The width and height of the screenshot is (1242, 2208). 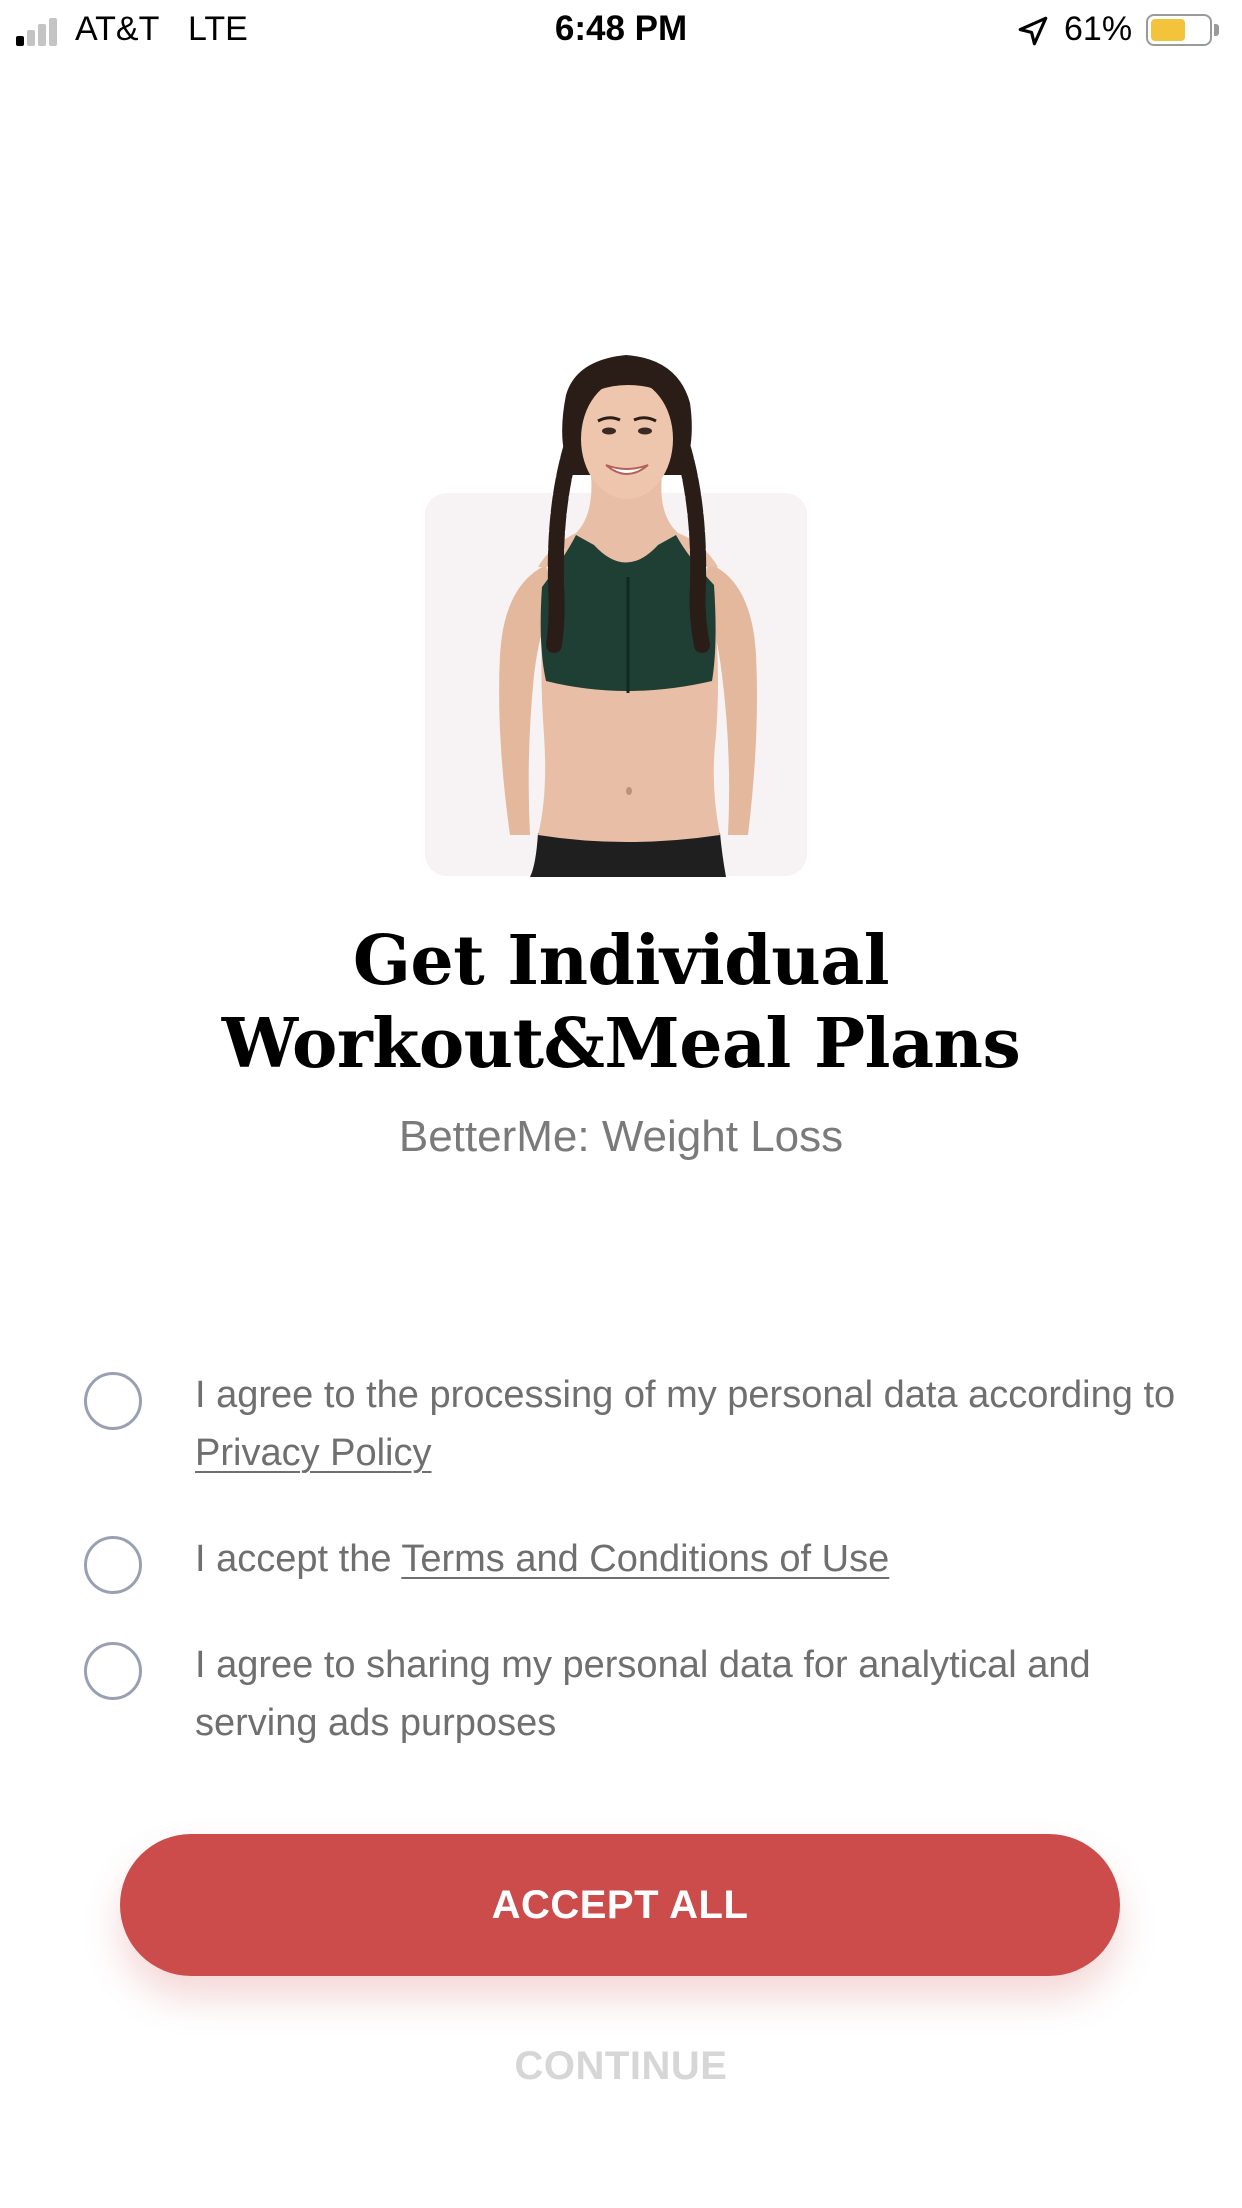 What do you see at coordinates (113, 1671) in the screenshot?
I see `consent-ads-radio` at bounding box center [113, 1671].